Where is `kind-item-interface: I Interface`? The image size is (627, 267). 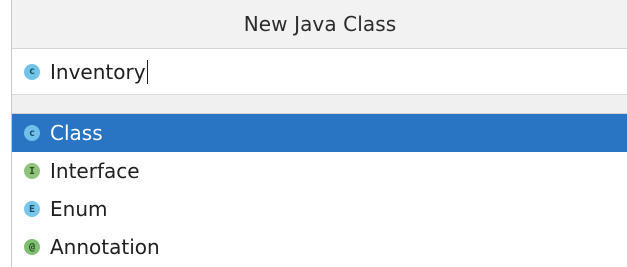
kind-item-interface: I Interface is located at coordinates (319, 171).